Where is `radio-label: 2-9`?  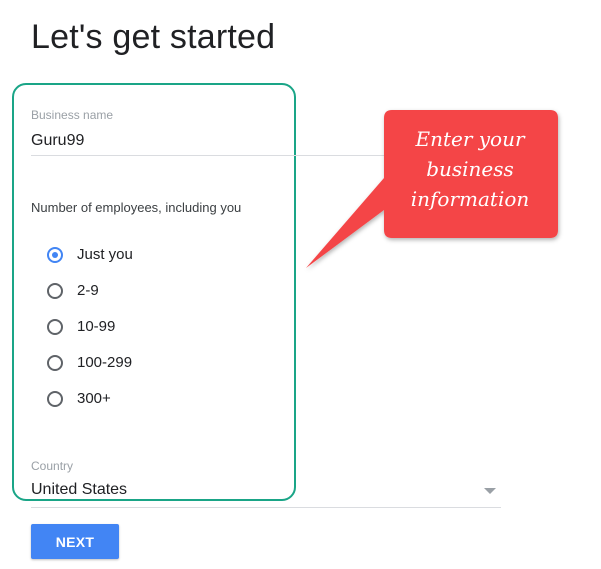
radio-label: 2-9 is located at coordinates (88, 290).